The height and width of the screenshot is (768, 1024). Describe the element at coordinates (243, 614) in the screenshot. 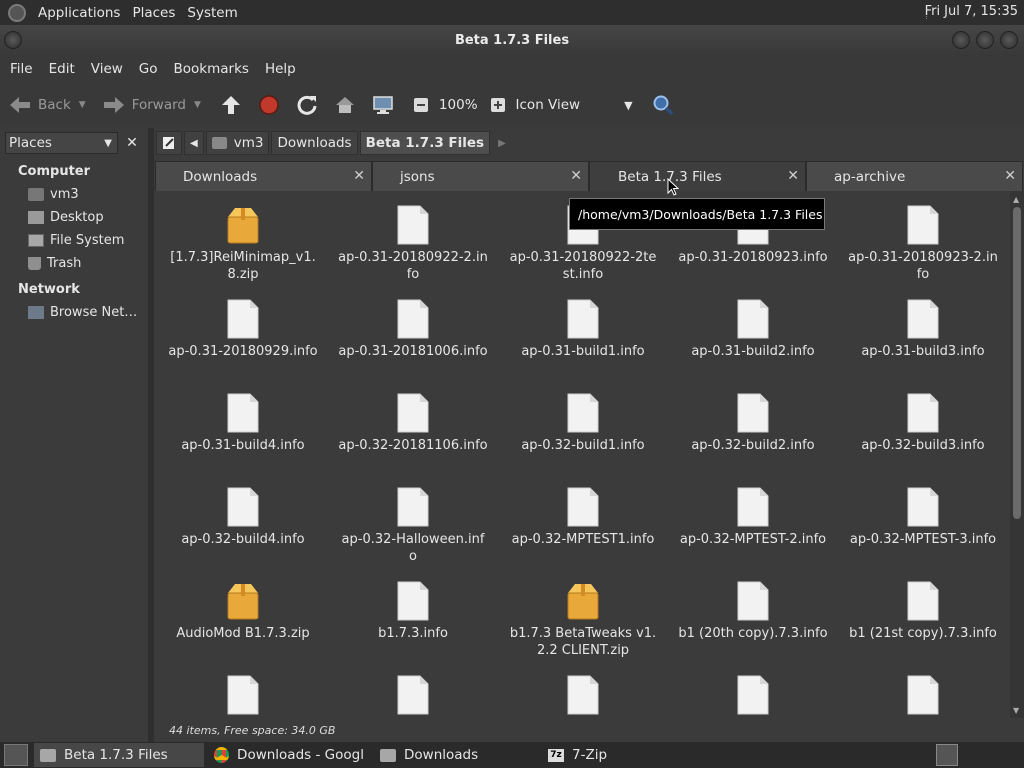

I see `file-item: AudioMod B1.7.3.zip` at that location.